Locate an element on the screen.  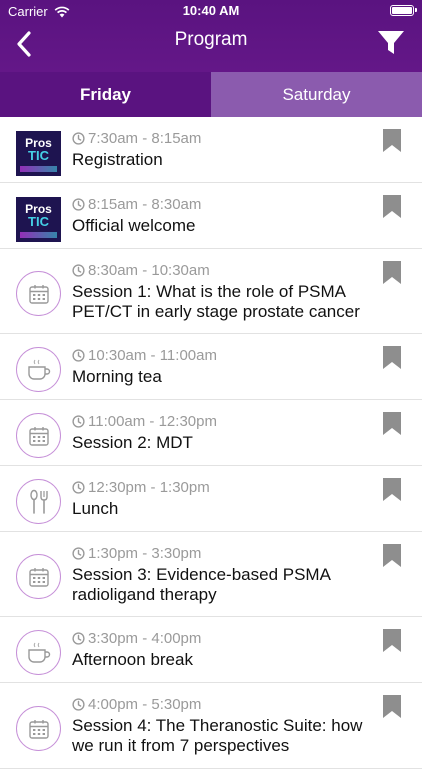
day-tabs: Friday Saturday is located at coordinates (211, 94).